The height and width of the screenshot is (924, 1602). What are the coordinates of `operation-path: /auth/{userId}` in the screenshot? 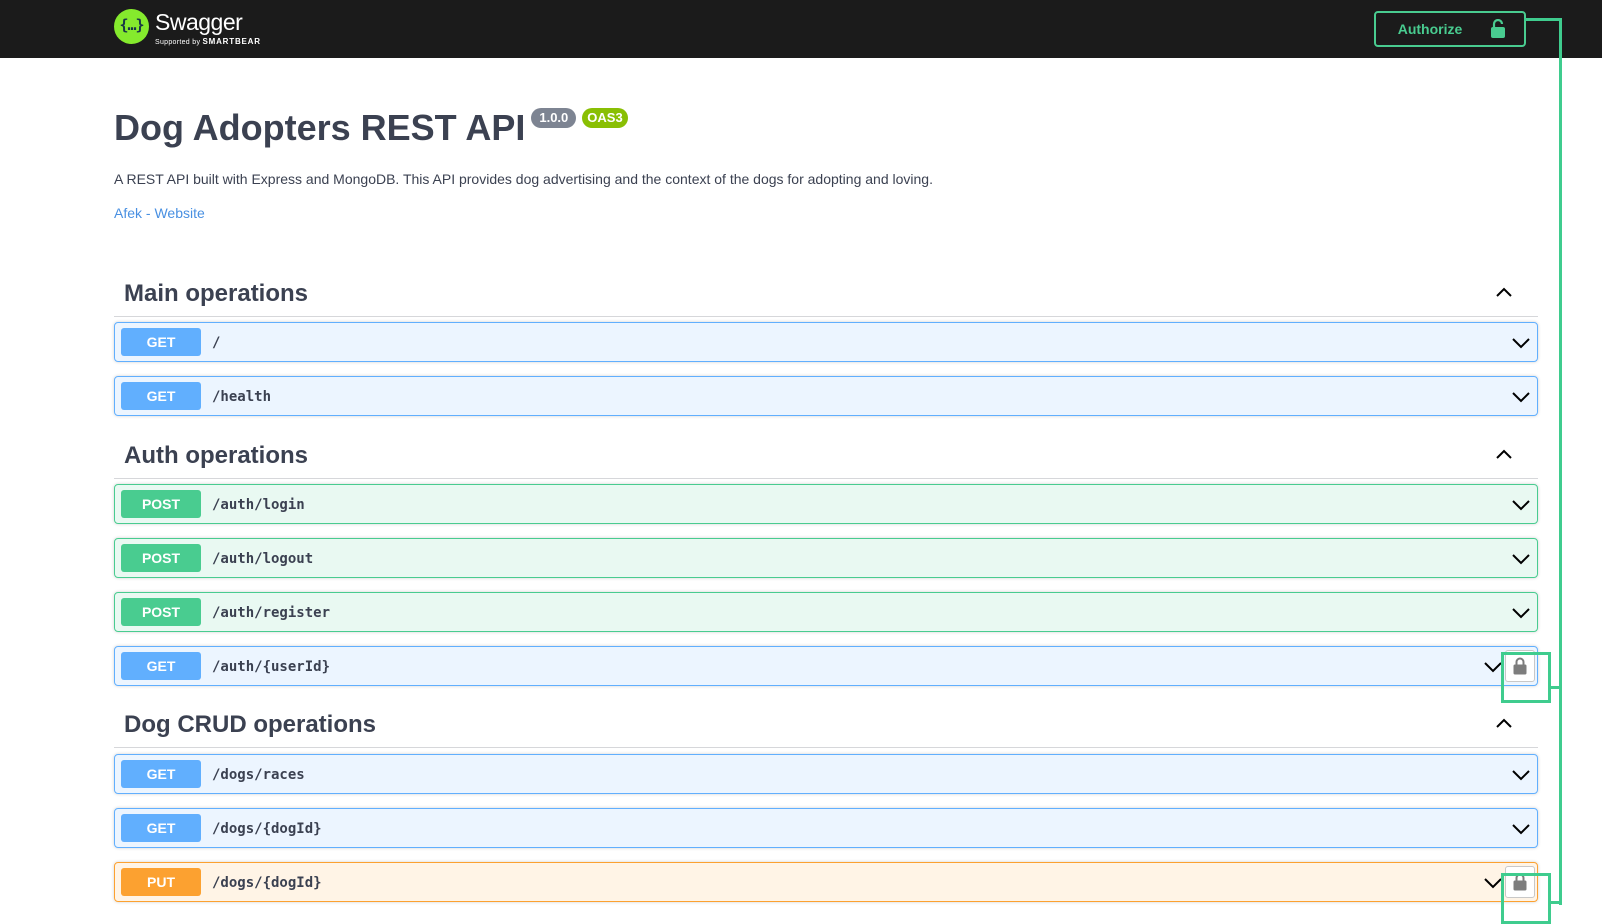 It's located at (271, 667).